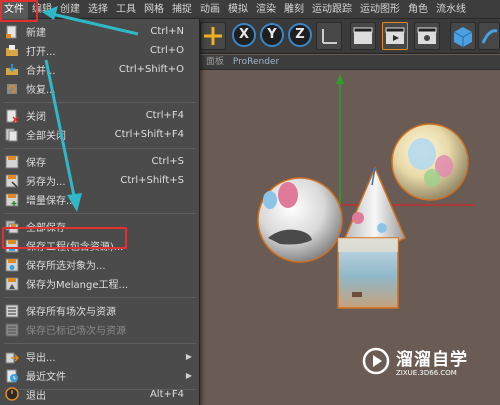  Describe the element at coordinates (426, 373) in the screenshot. I see `watermark-url: ZIXUE.3D66.COM` at that location.